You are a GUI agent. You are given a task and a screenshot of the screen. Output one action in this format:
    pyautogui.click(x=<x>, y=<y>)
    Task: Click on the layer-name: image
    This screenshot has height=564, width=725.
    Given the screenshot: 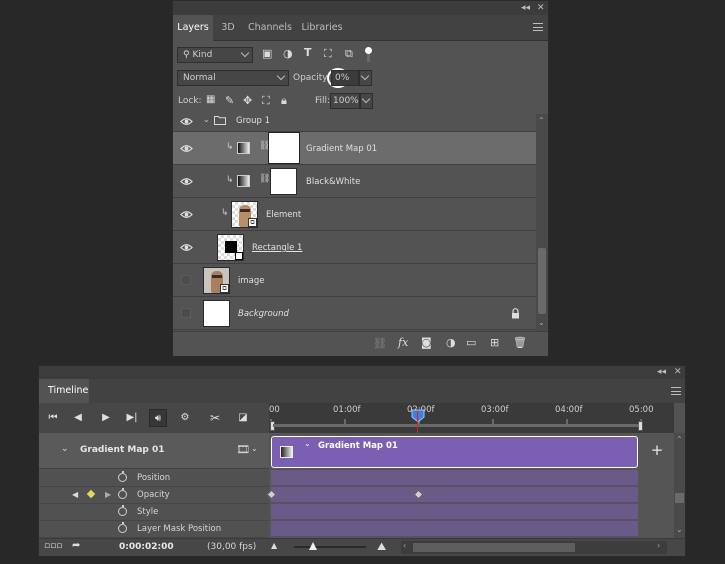 What is the action you would take?
    pyautogui.click(x=251, y=281)
    